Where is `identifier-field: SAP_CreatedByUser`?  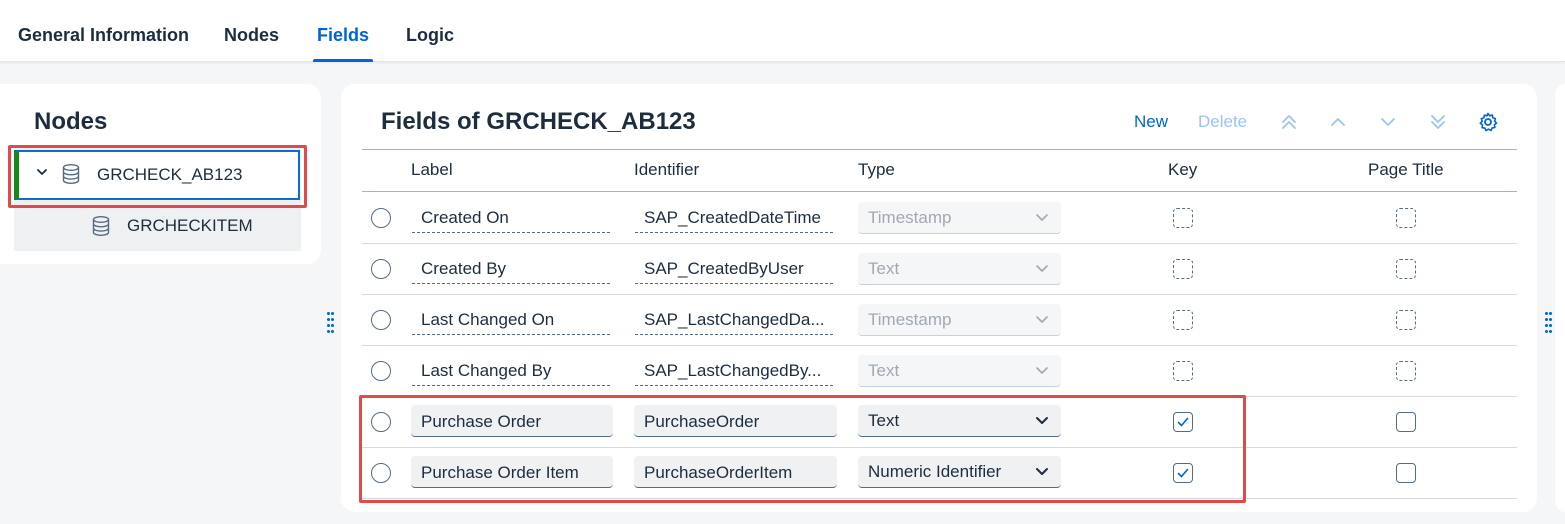
identifier-field: SAP_CreatedByUser is located at coordinates (734, 268).